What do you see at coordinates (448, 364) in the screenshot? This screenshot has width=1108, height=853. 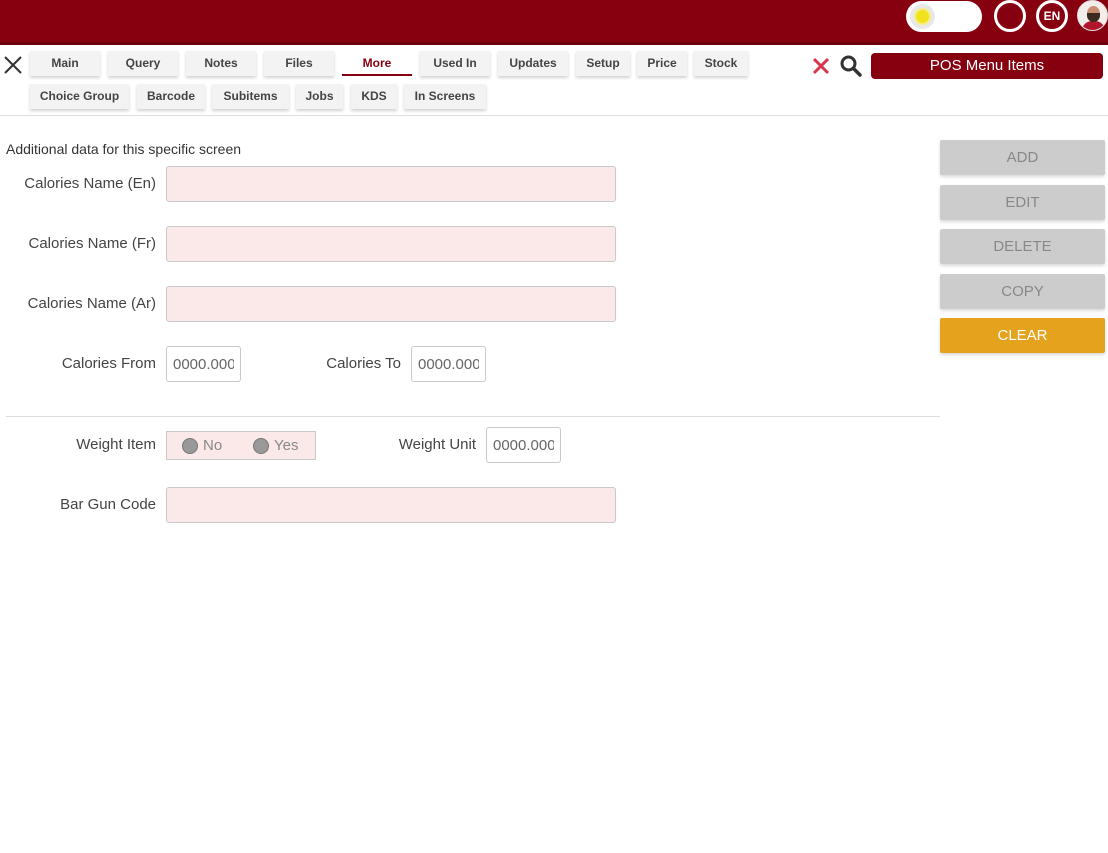 I see `calories-to-input` at bounding box center [448, 364].